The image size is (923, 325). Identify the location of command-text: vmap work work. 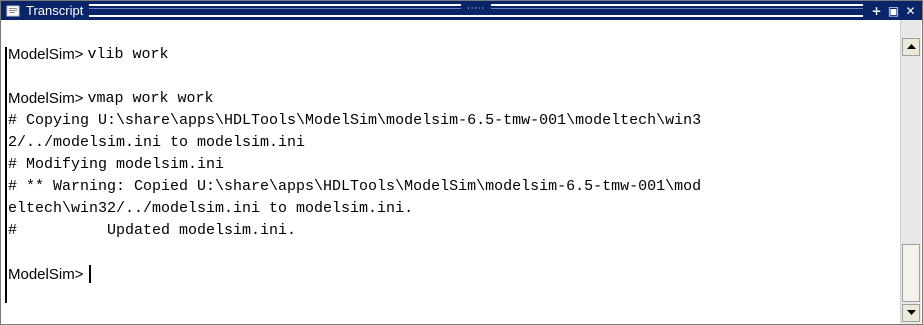
(150, 98).